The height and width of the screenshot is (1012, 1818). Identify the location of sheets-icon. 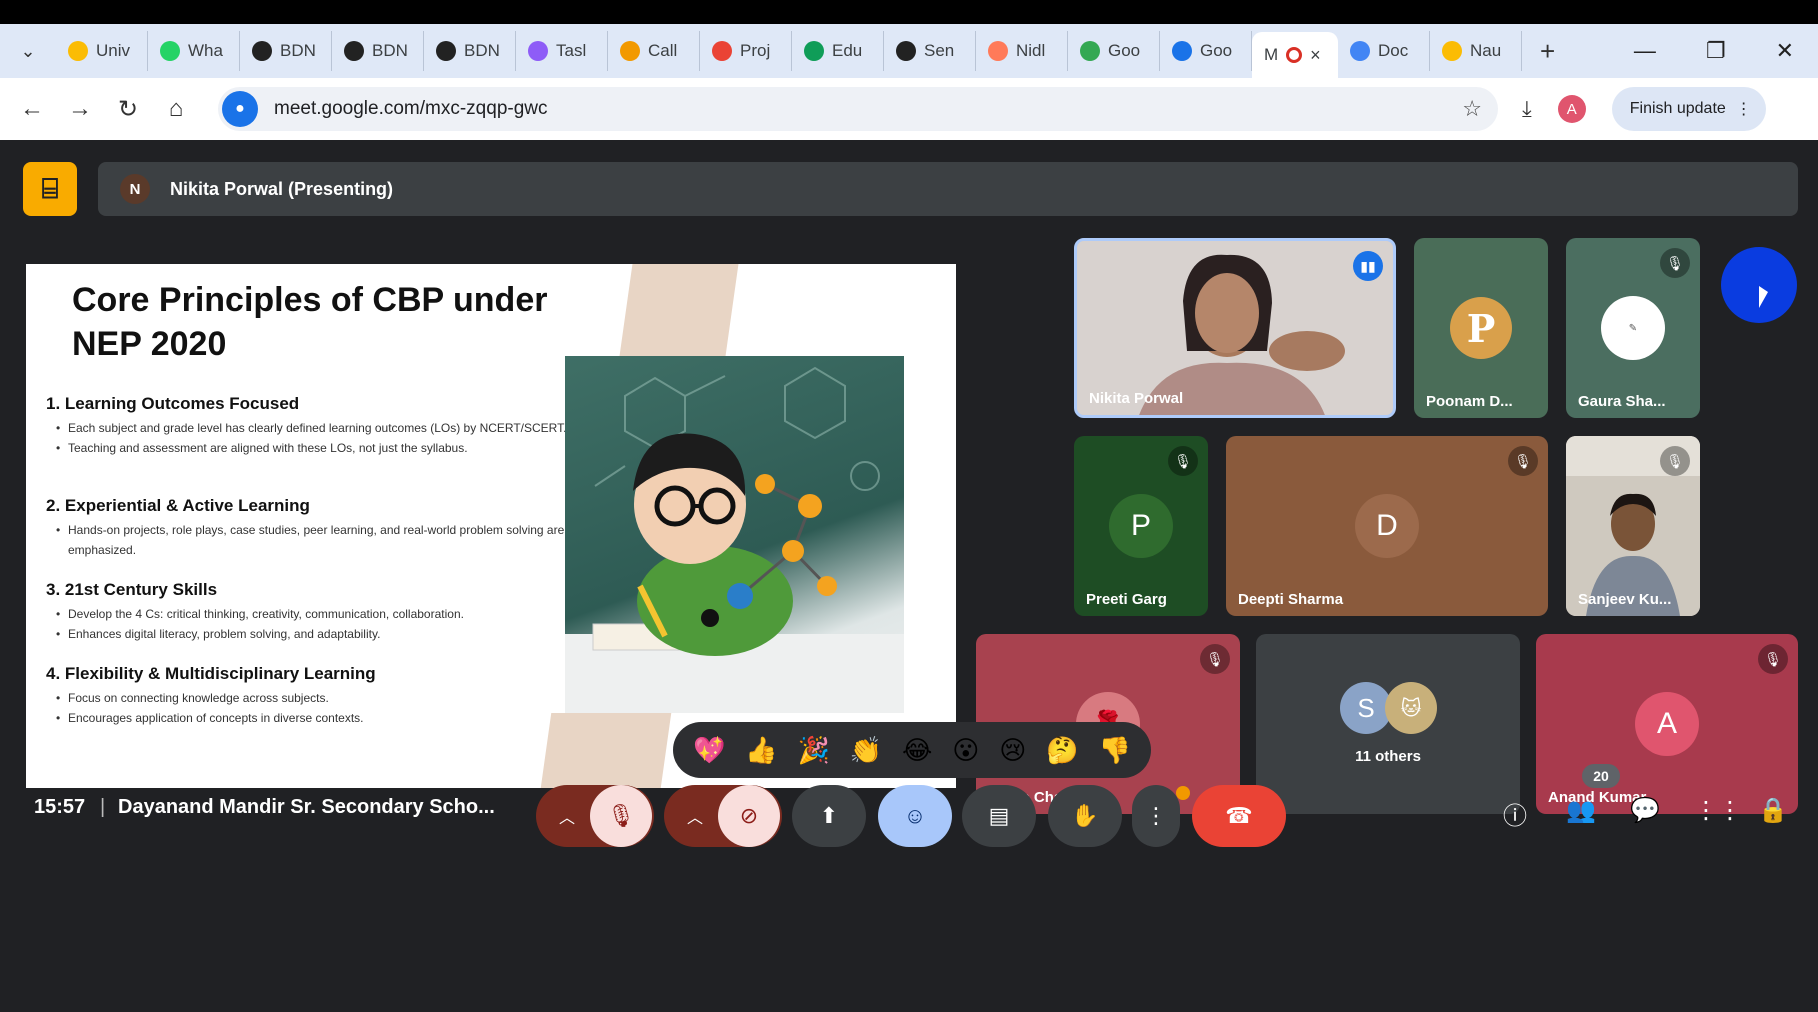
(814, 51).